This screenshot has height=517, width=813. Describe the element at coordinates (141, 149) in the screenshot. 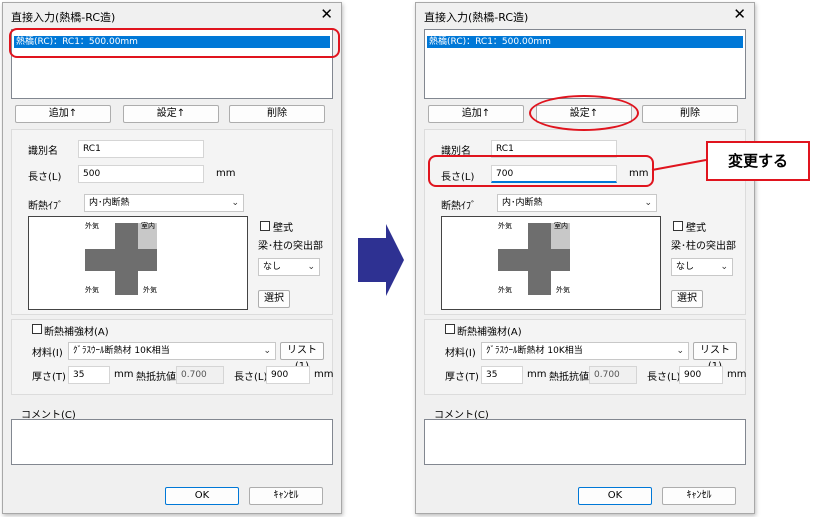

I see `id-field: RC1` at that location.